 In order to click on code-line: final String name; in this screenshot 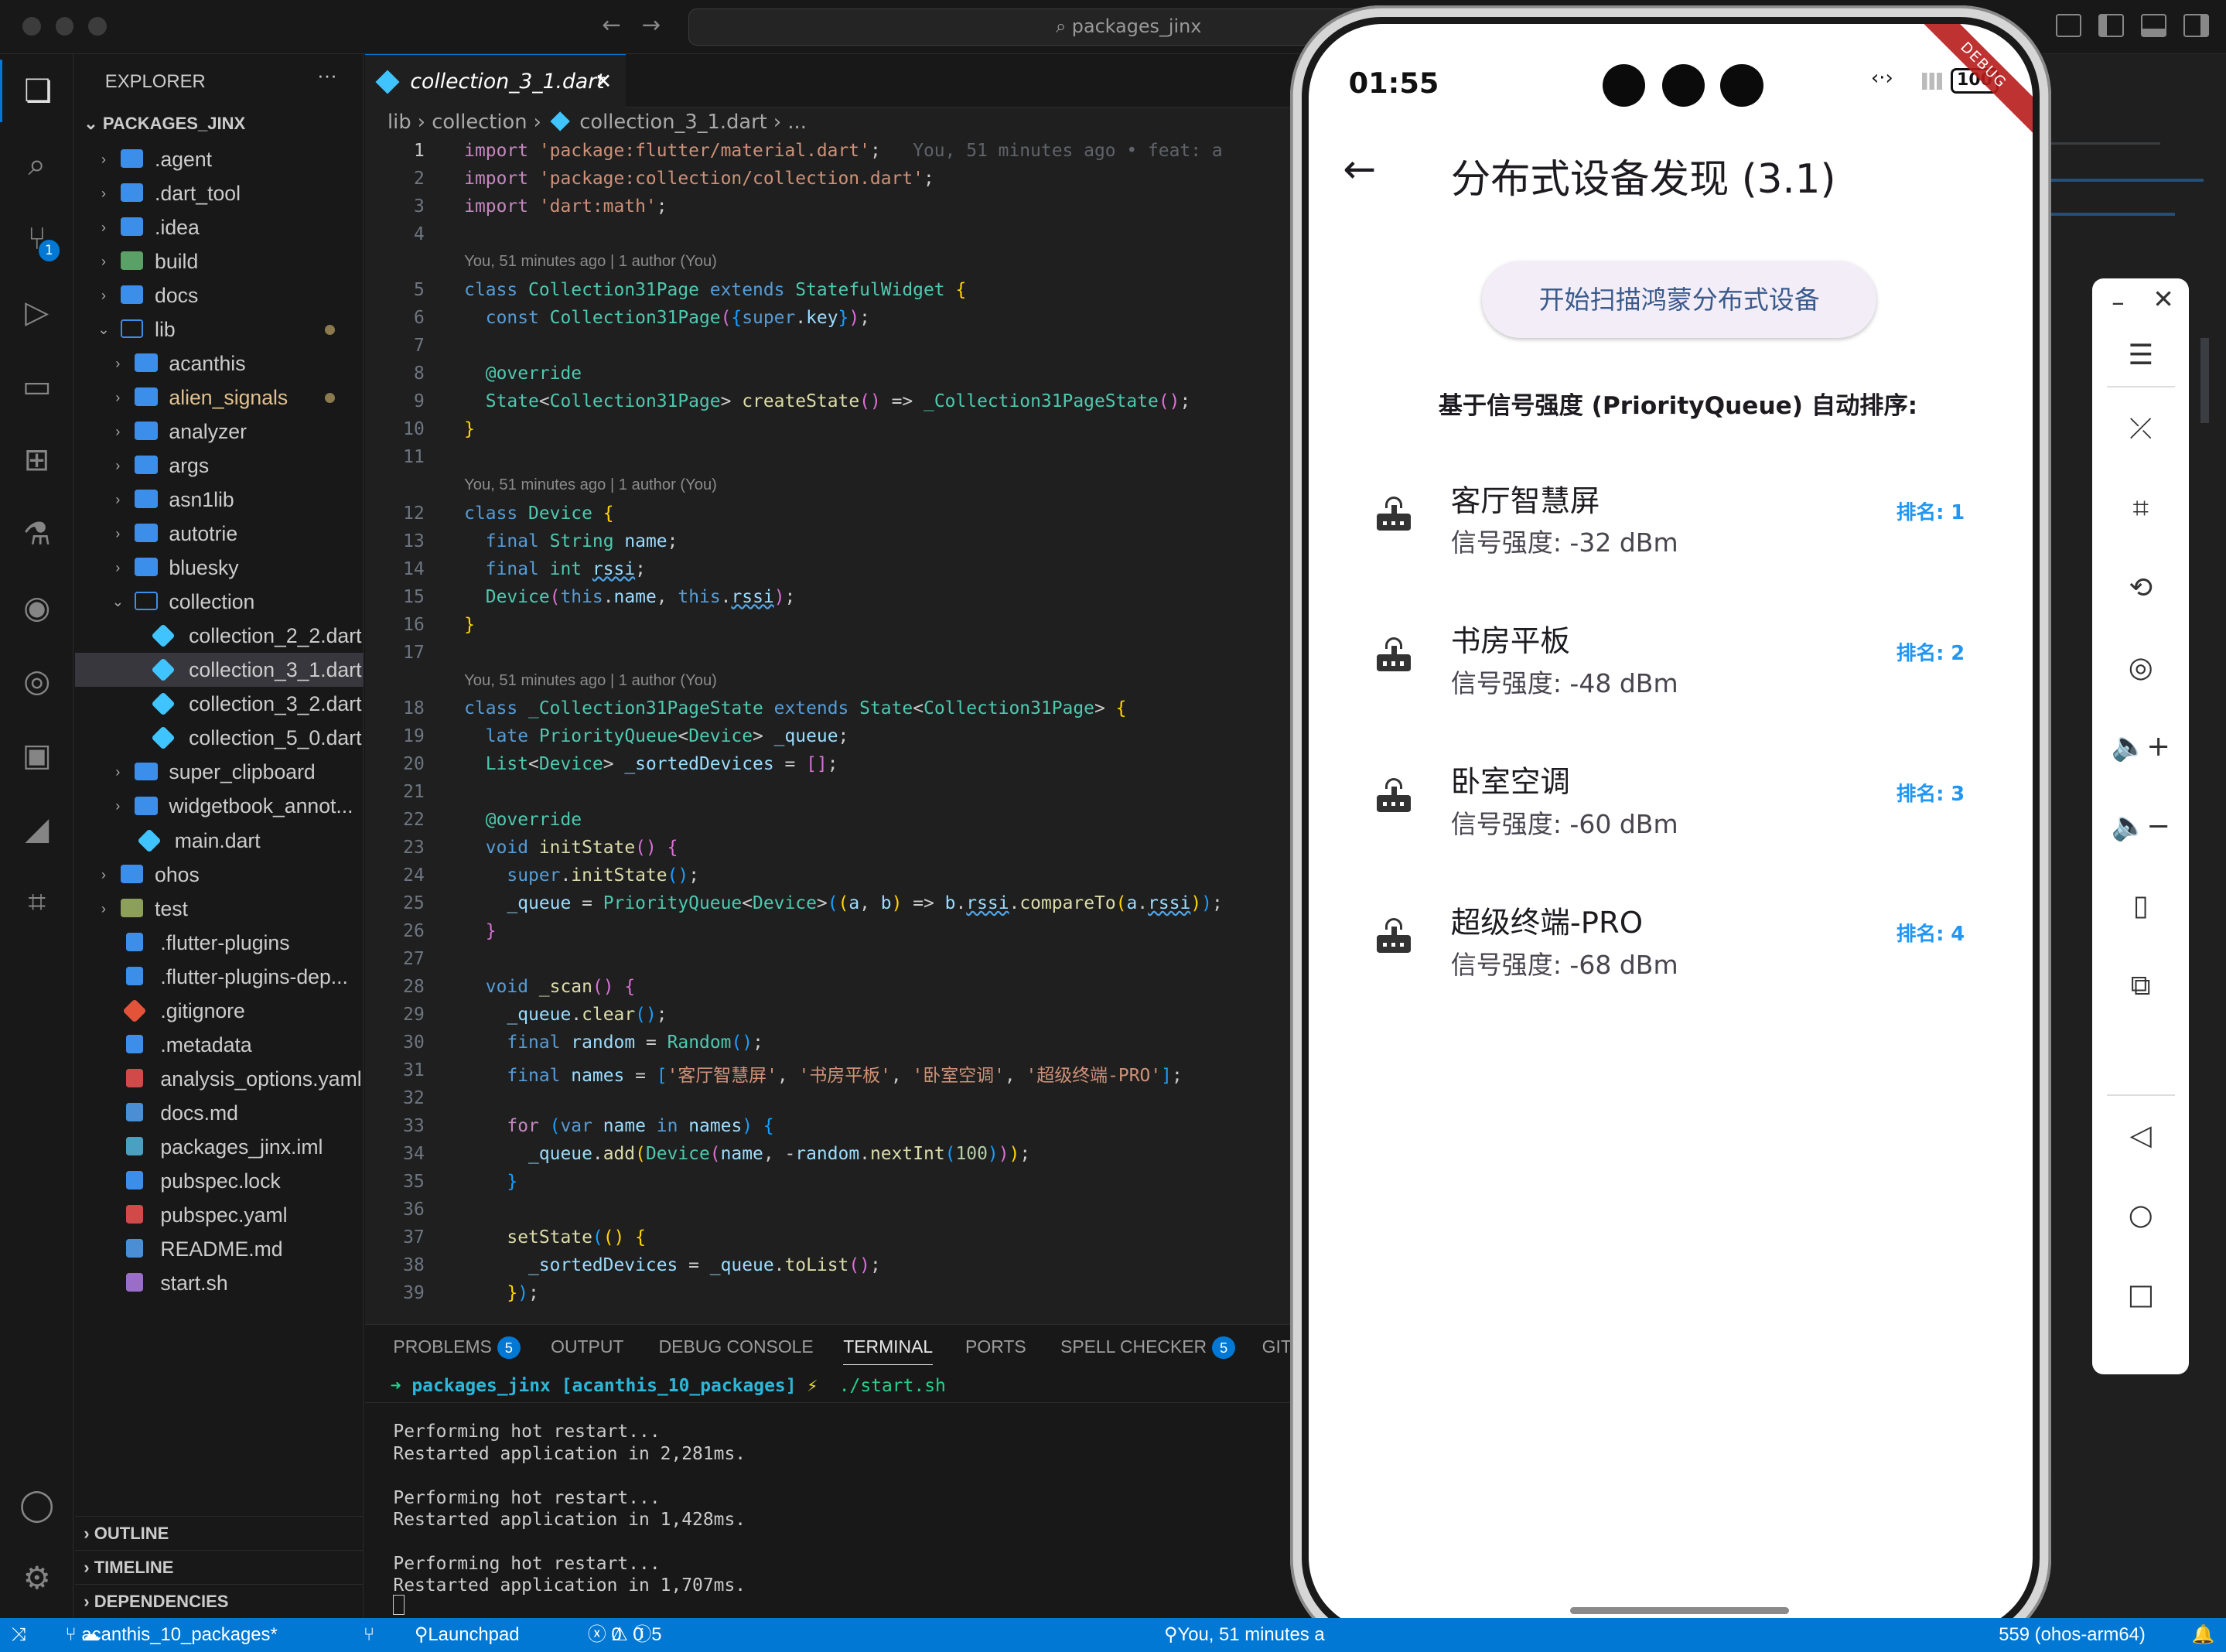, I will do `click(571, 541)`.